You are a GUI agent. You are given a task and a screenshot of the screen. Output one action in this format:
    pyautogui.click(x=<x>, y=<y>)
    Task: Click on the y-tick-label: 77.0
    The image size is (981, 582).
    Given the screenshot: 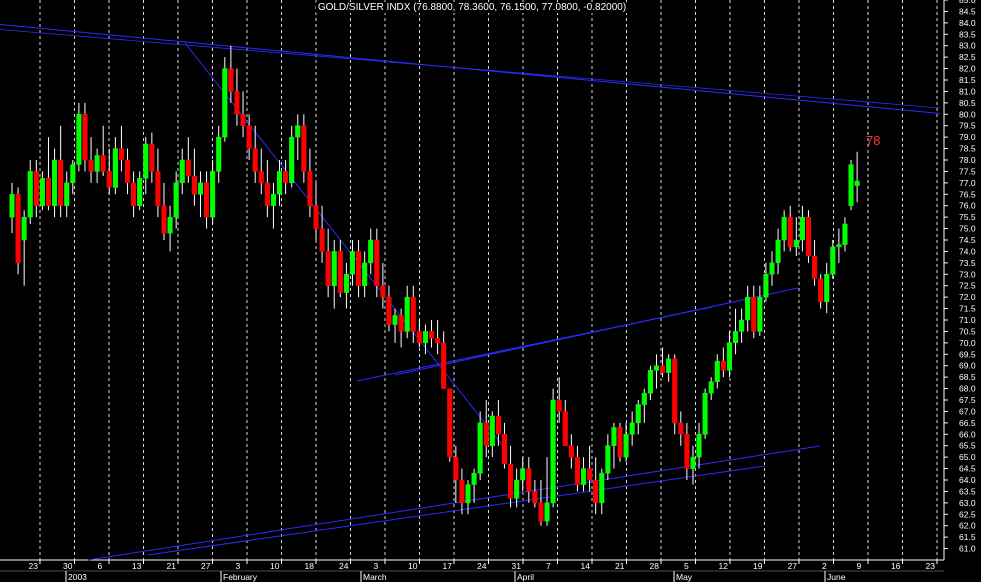 What is the action you would take?
    pyautogui.click(x=967, y=183)
    